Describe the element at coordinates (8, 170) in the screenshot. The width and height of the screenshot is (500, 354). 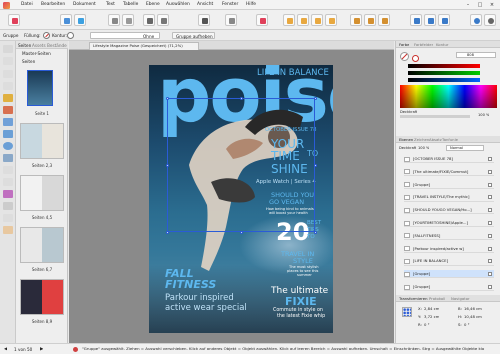
I see `table-tool-icon` at that location.